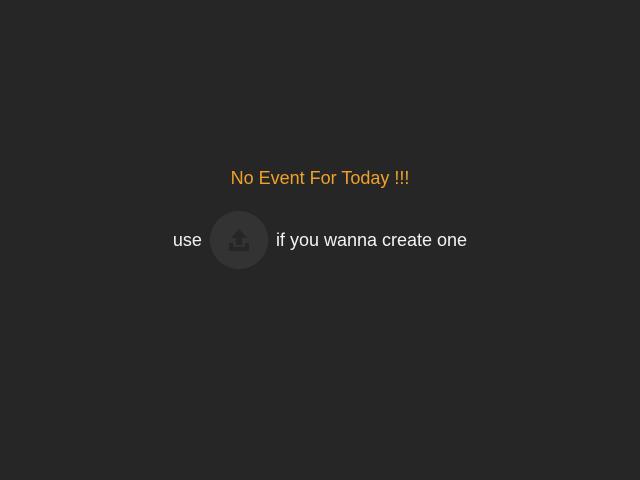 This screenshot has width=640, height=480. Describe the element at coordinates (371, 239) in the screenshot. I see `hint-suffix-text: if you wanna create one` at that location.